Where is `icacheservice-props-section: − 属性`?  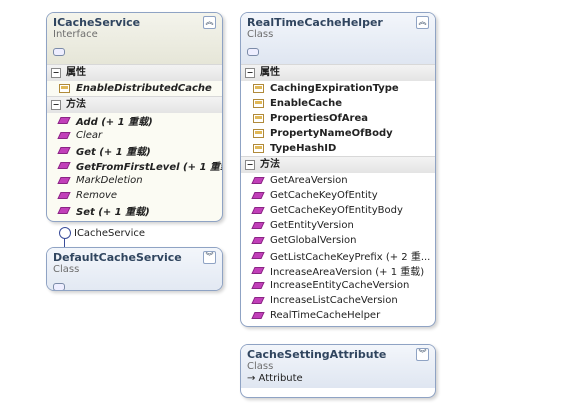
icacheservice-props-section: − 属性 is located at coordinates (134, 72).